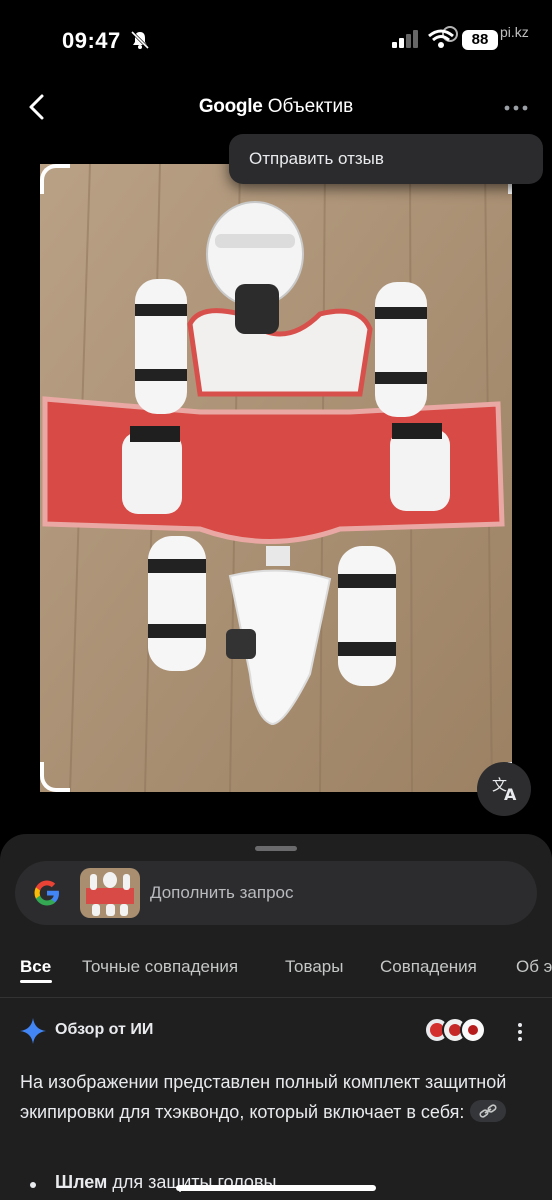 This screenshot has height=1200, width=552. I want to click on battery-indicator: 88, so click(480, 40).